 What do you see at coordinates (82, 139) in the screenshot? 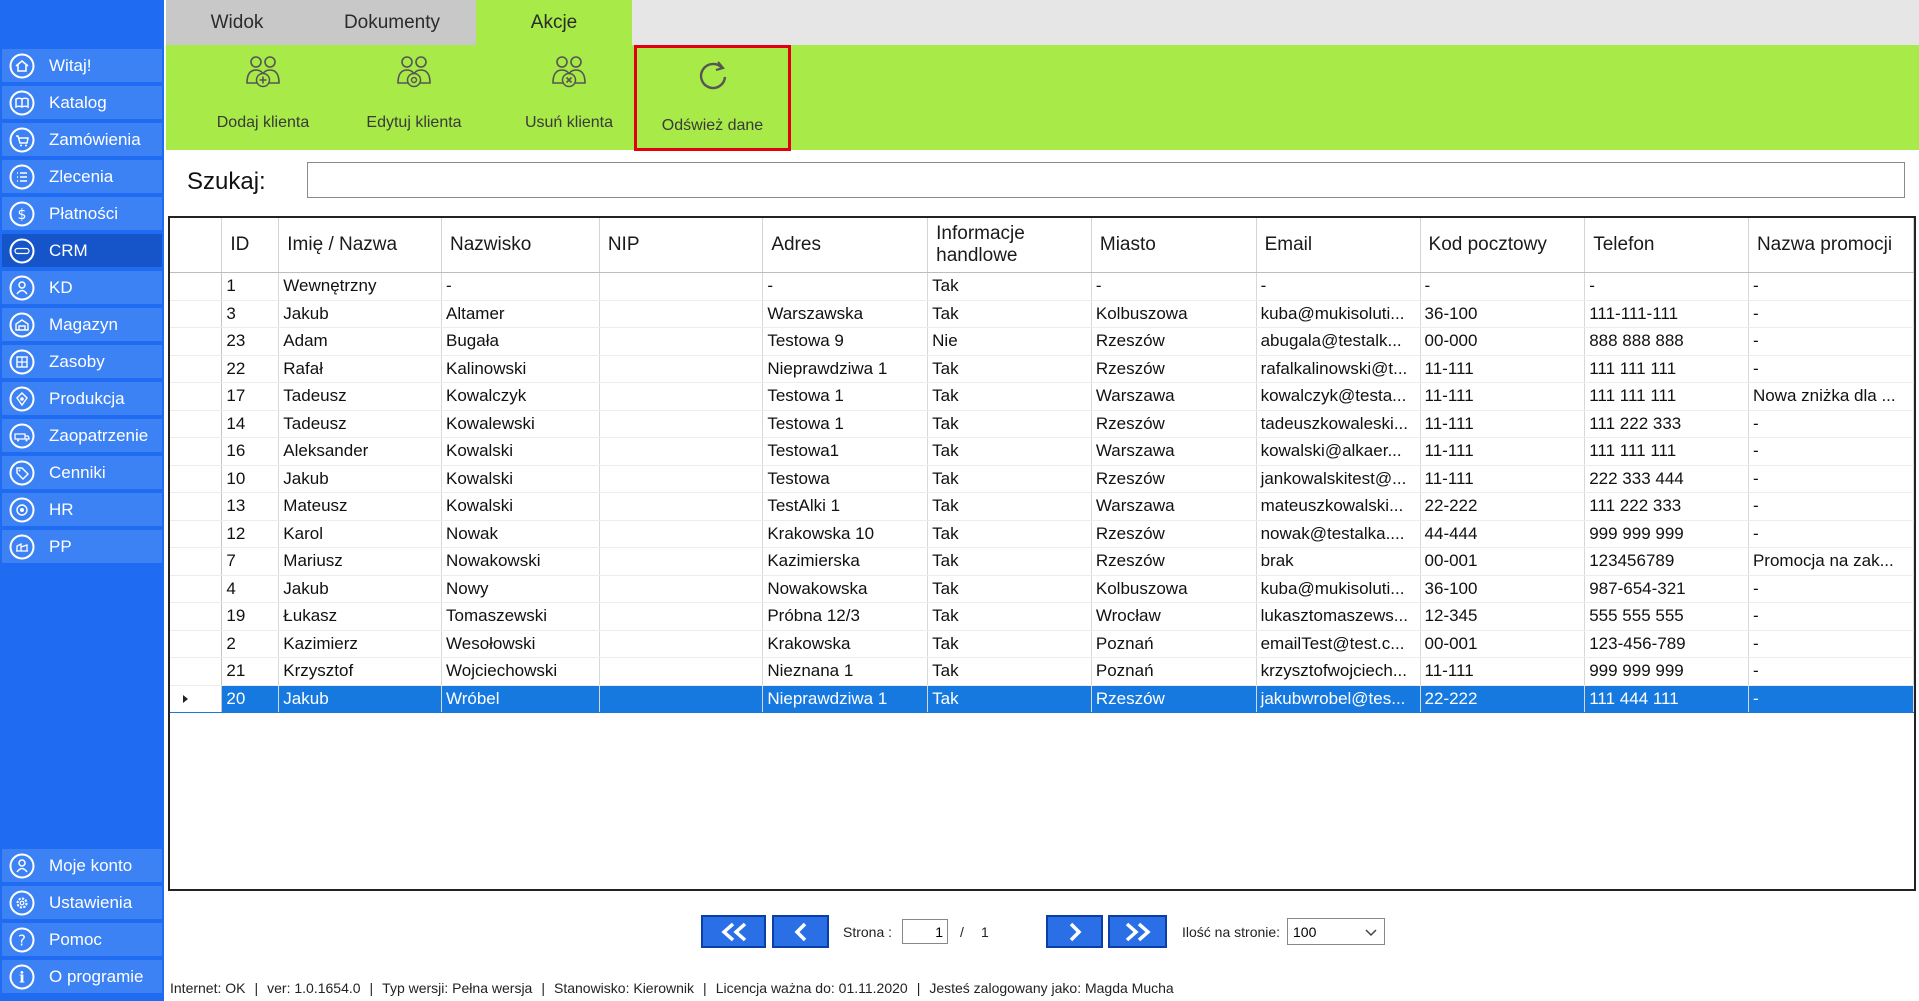
I see `sidebar-item-zamowienia: Zamówienia` at bounding box center [82, 139].